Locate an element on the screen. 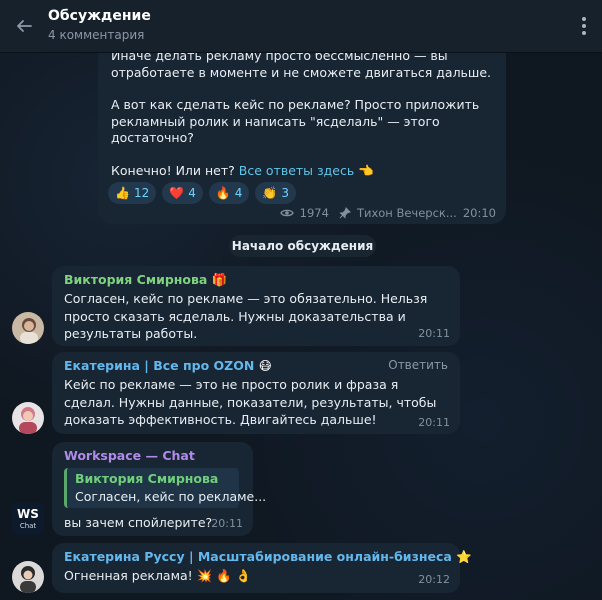 This screenshot has width=602, height=600. reaction-fire: 🔥 4 is located at coordinates (229, 193).